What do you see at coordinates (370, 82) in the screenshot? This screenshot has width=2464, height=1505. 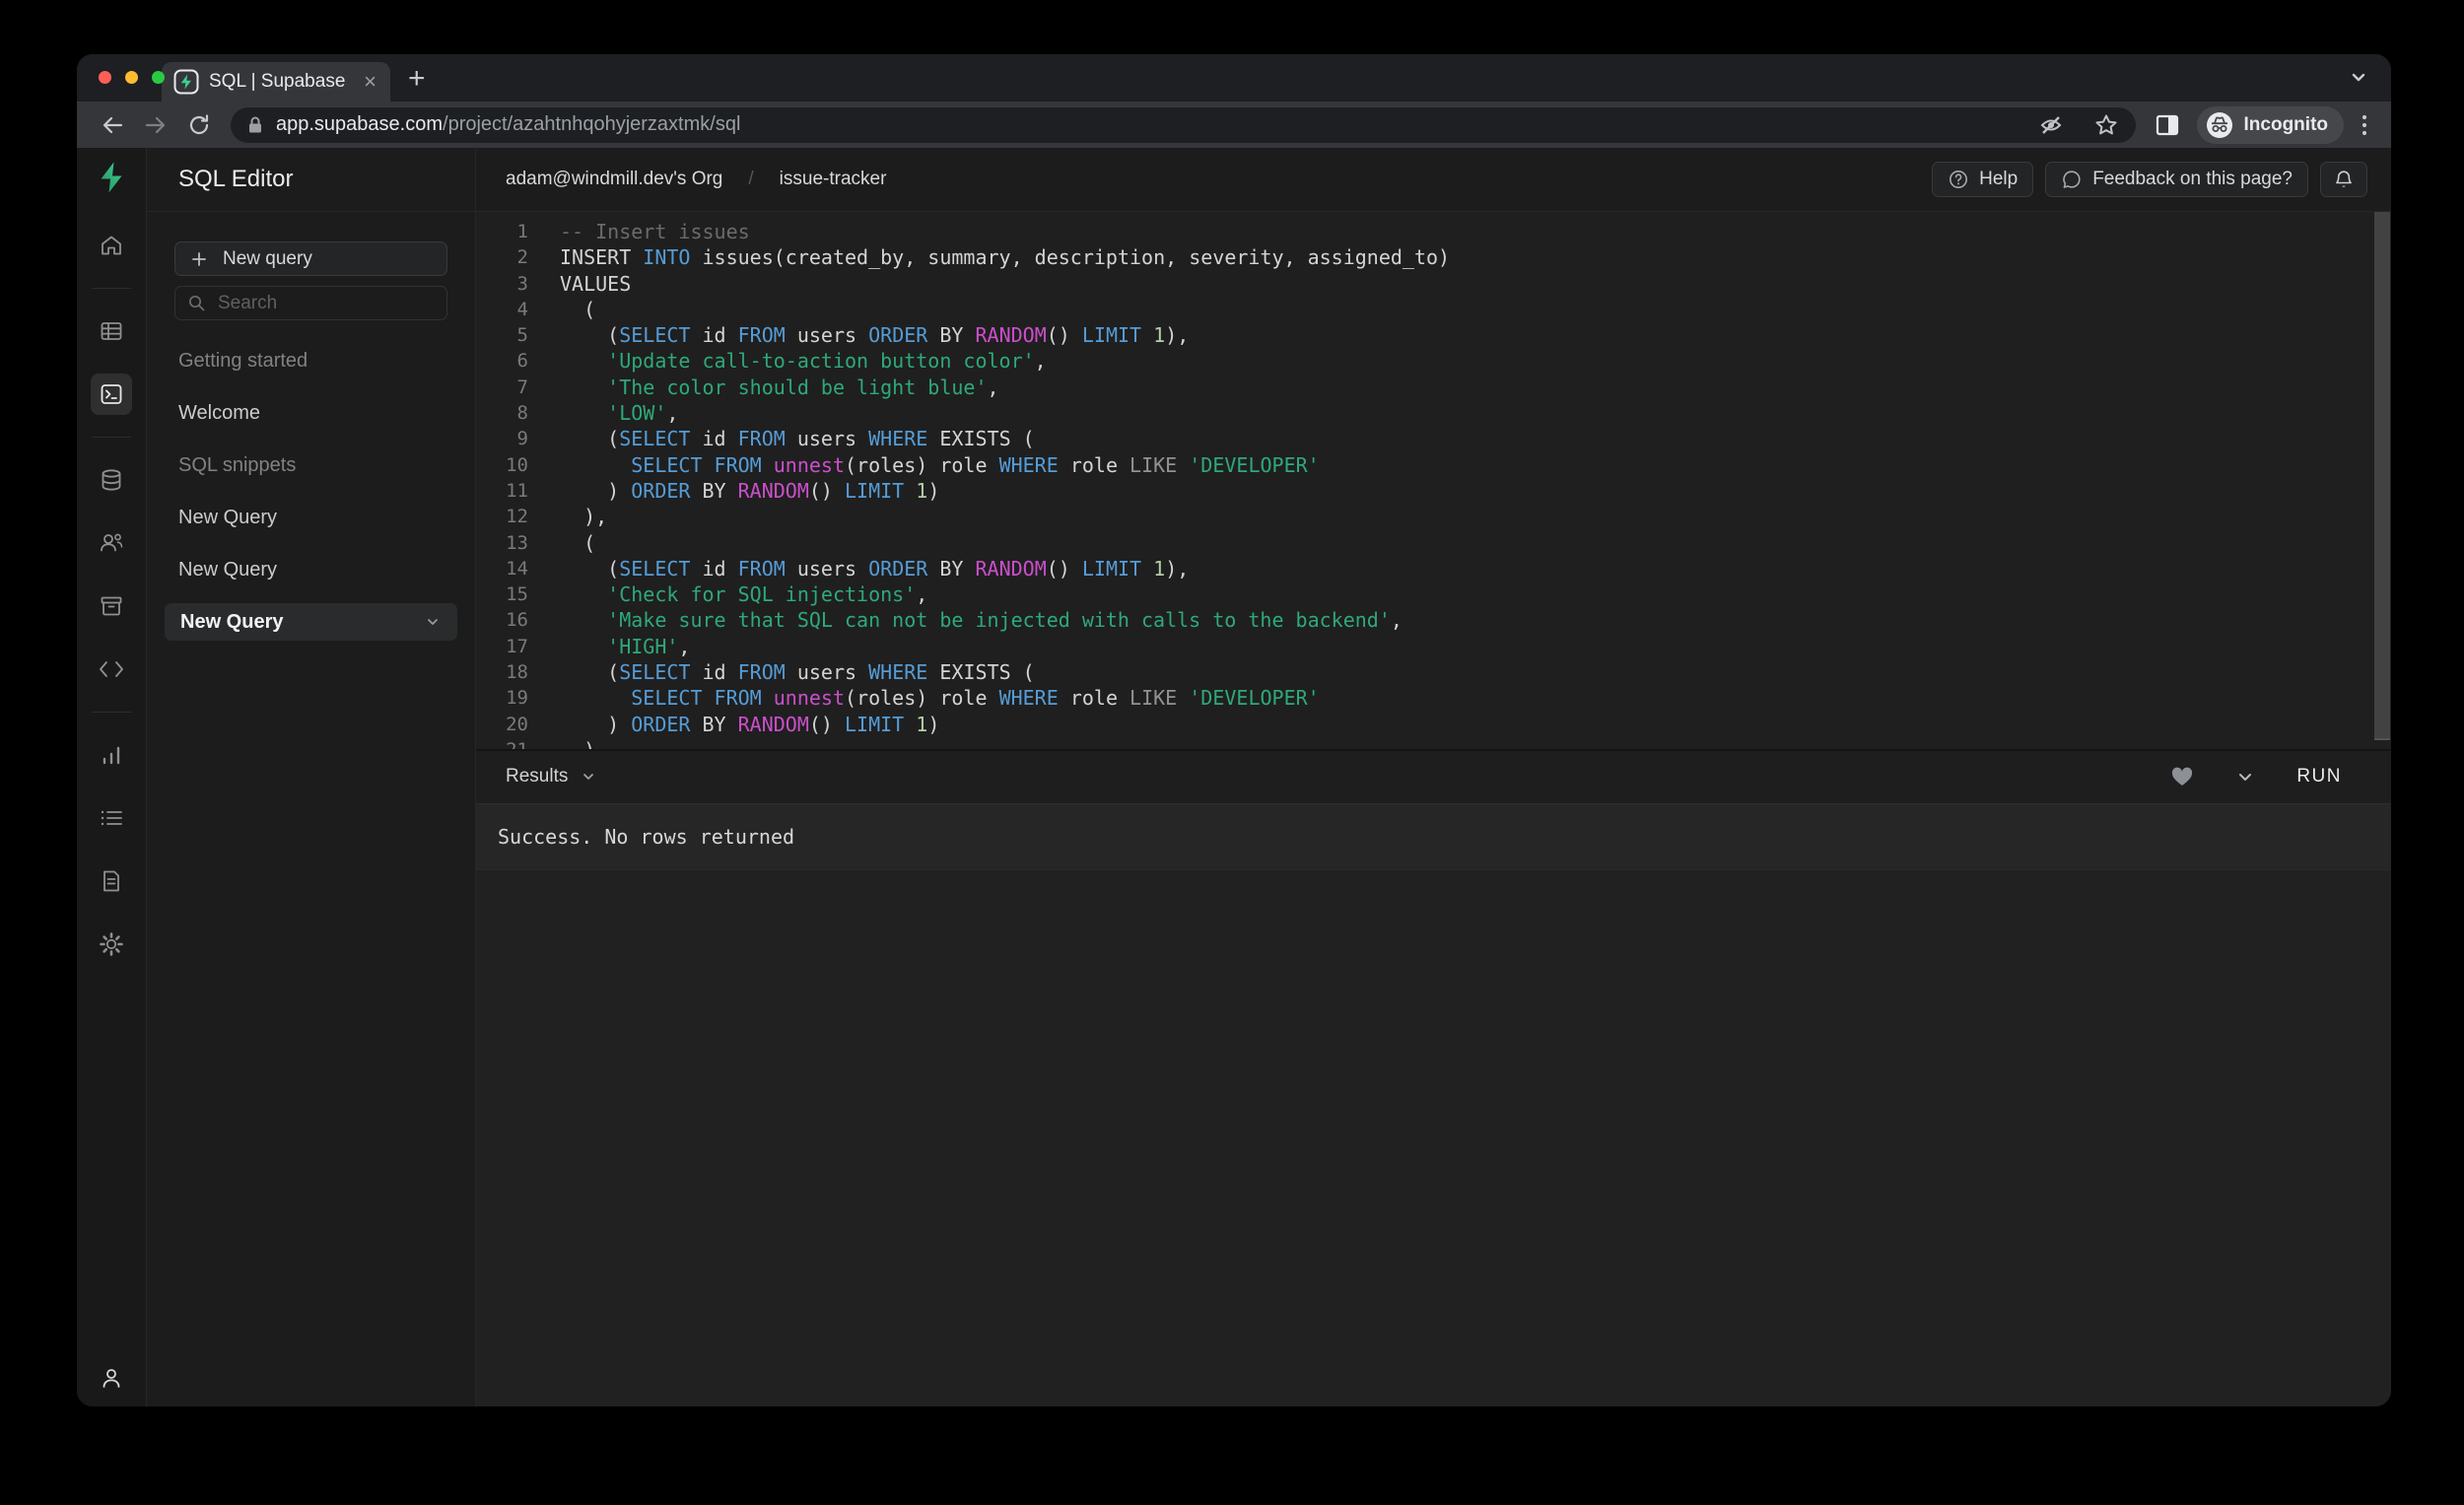 I see `close-tab-icon: ×` at bounding box center [370, 82].